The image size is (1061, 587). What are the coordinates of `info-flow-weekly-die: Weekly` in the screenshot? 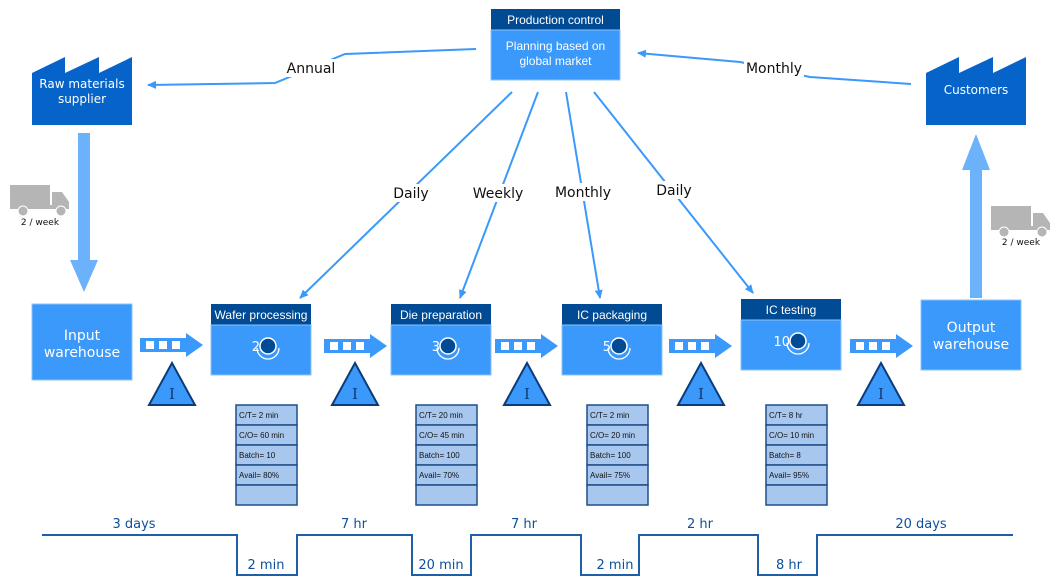 It's located at (499, 195).